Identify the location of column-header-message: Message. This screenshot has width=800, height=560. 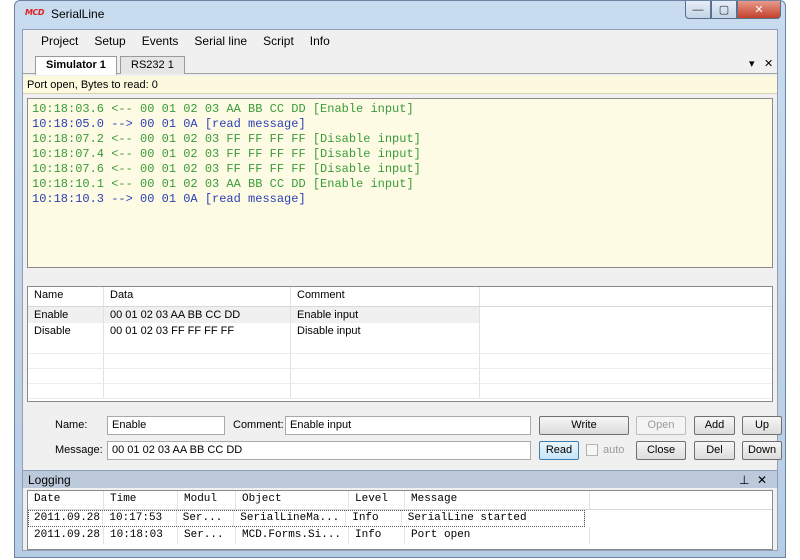
(497, 500).